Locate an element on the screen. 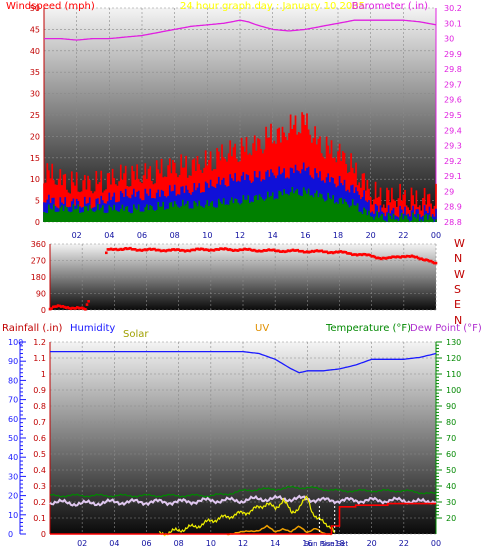 This screenshot has width=486, height=555. windspeed-axis-label: Windspeed (mph) is located at coordinates (50, 6).